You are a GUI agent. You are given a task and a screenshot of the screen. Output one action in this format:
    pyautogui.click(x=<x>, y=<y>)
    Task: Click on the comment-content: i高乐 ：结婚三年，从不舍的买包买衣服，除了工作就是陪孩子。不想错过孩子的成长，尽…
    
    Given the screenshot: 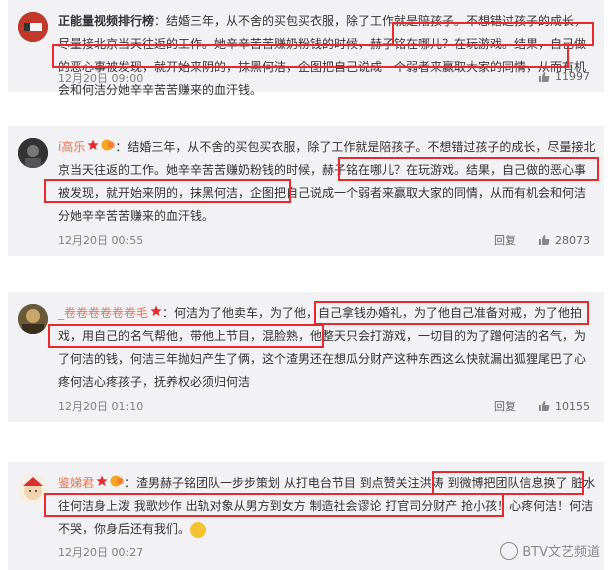 What is the action you would take?
    pyautogui.click(x=327, y=182)
    